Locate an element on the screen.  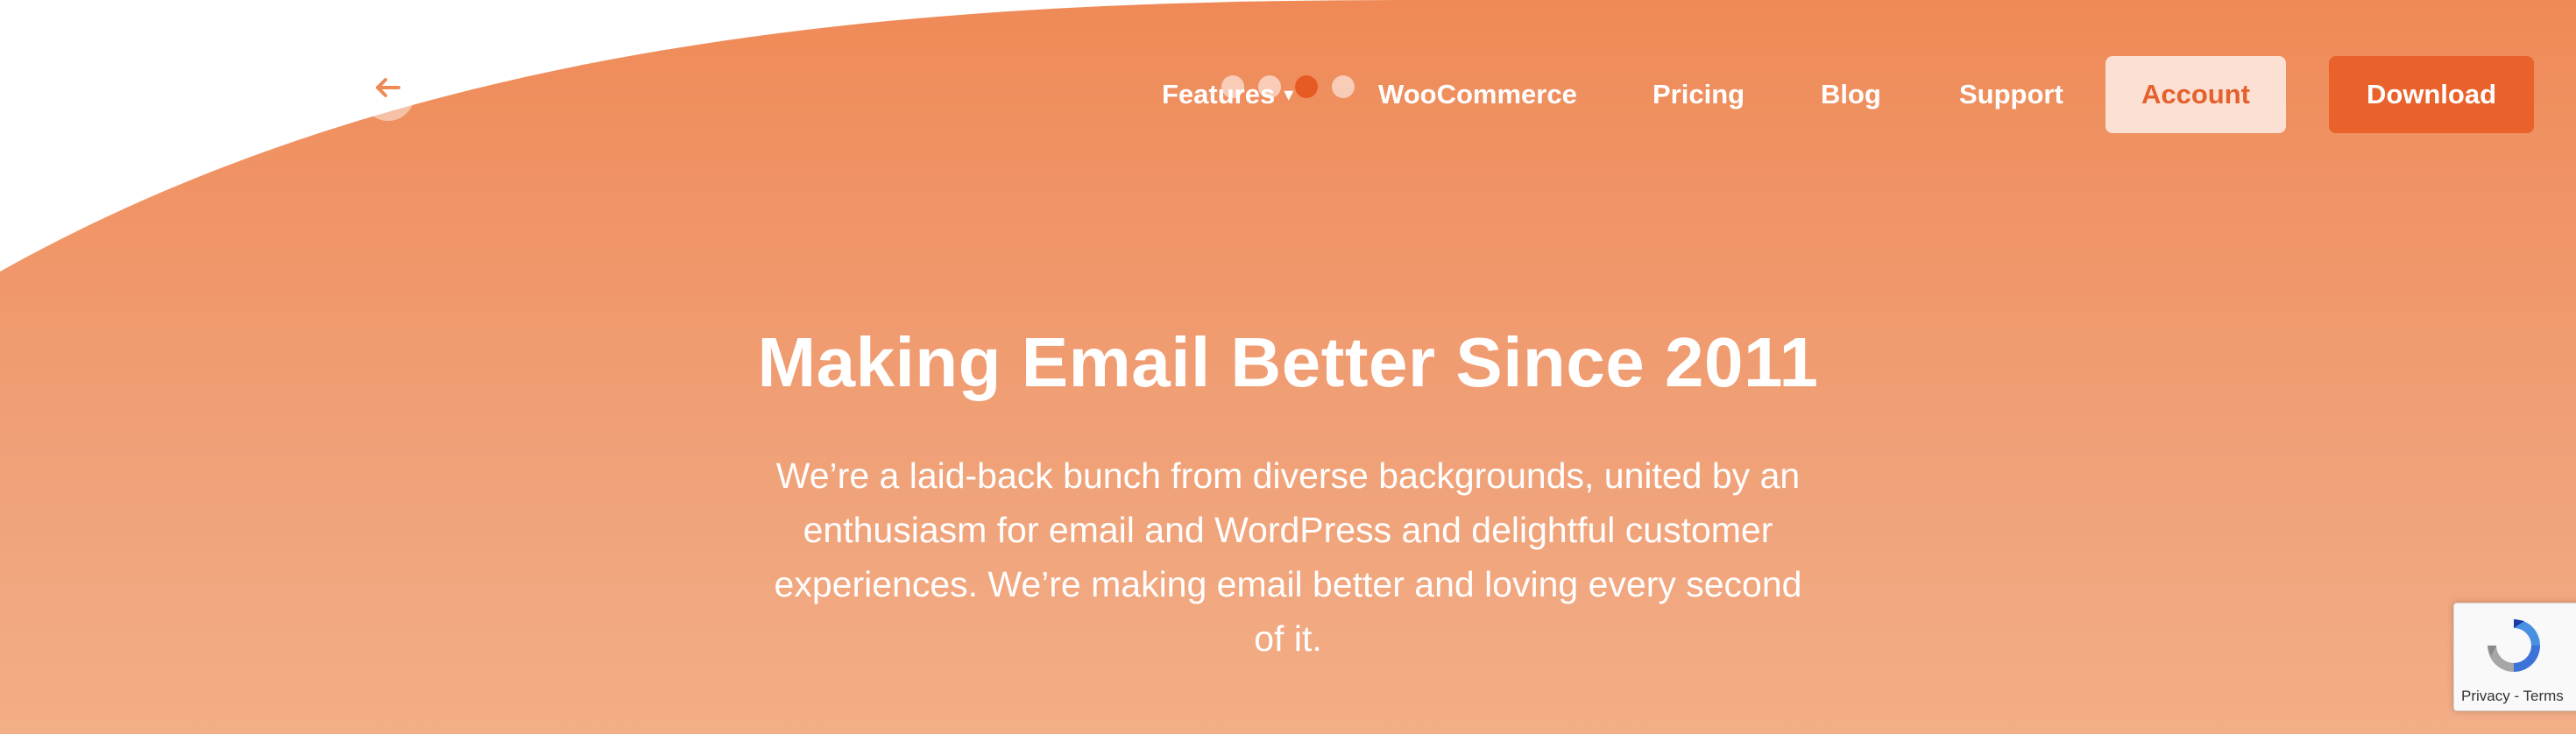
nav-pricing: Pricing is located at coordinates (1698, 94).